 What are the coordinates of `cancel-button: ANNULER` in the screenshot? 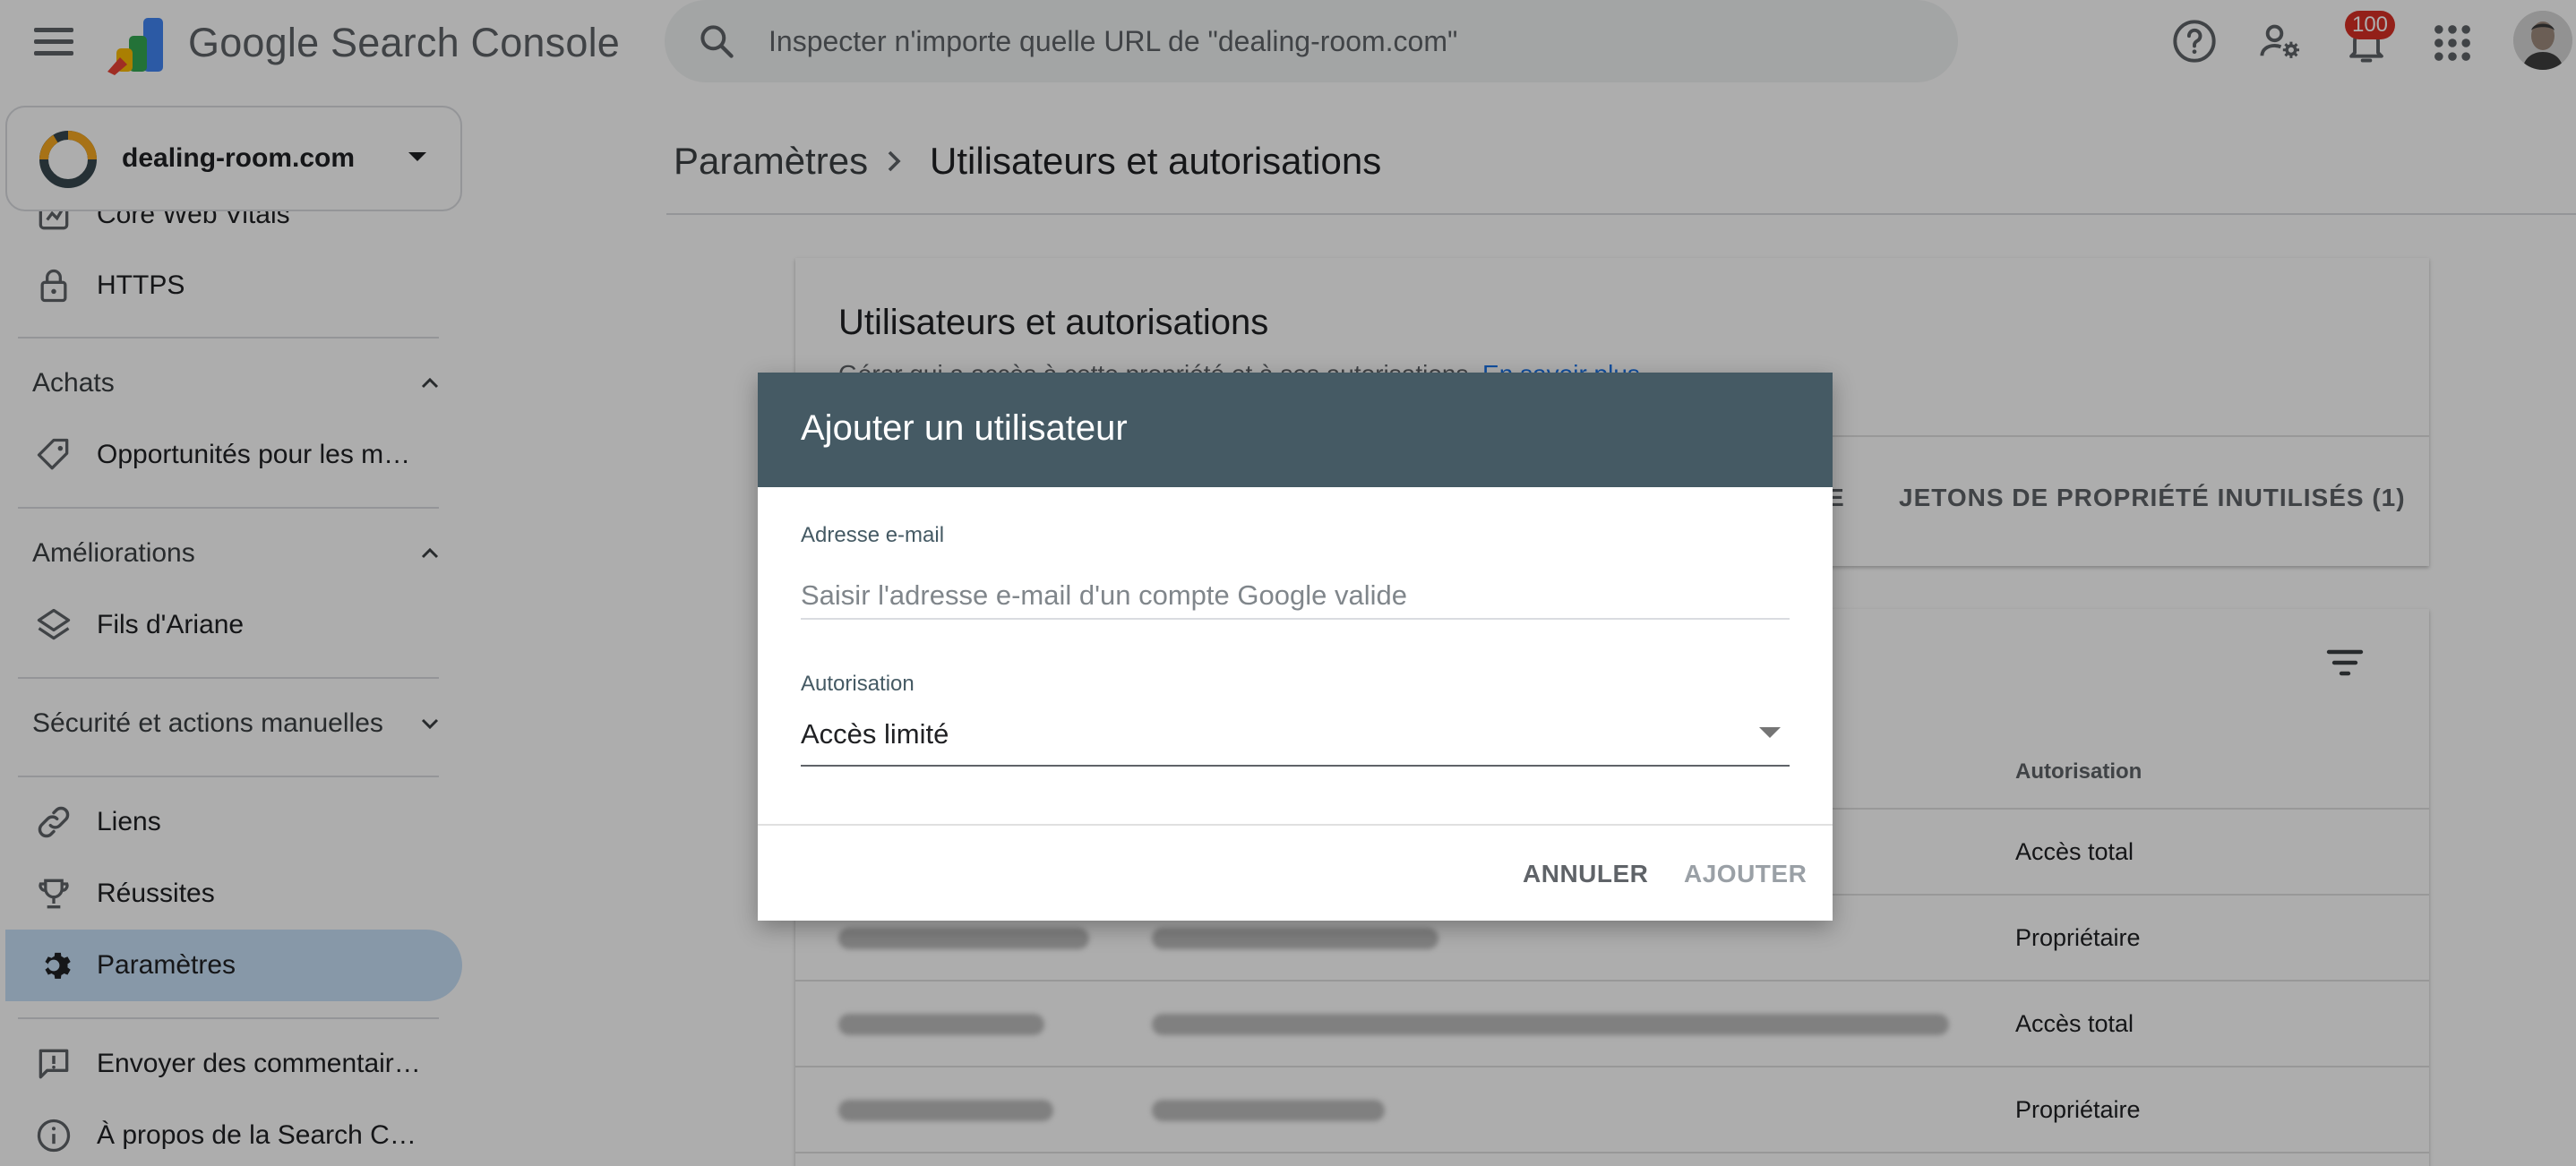 It's located at (1585, 874).